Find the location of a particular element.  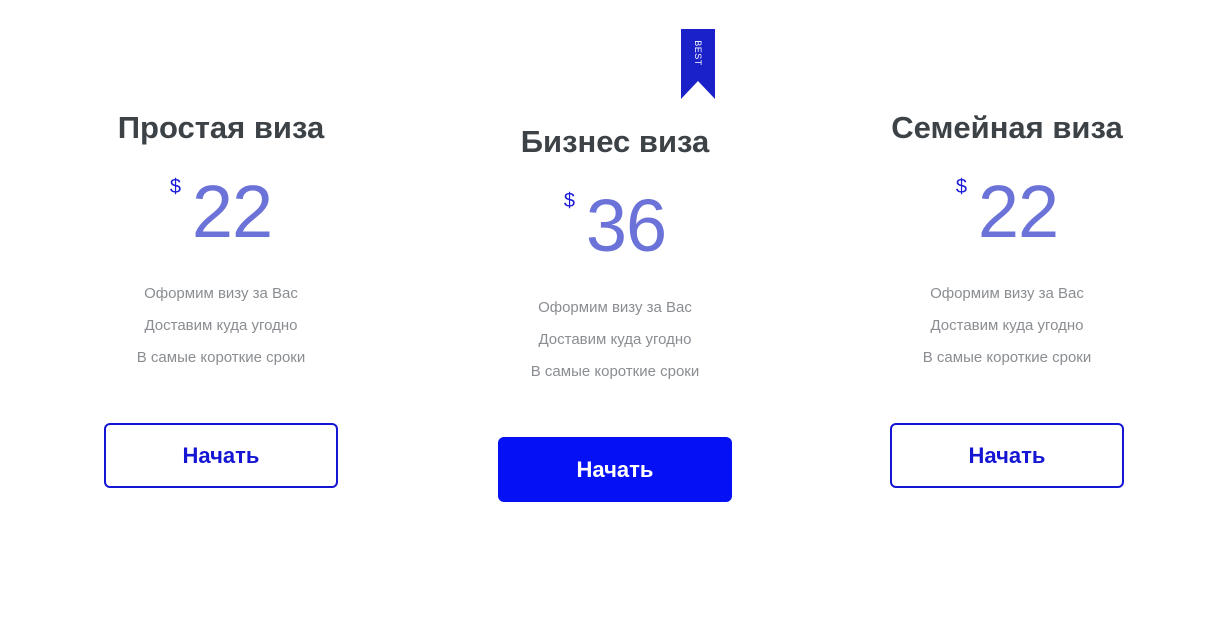

start-button-family: Начать is located at coordinates (1007, 455).